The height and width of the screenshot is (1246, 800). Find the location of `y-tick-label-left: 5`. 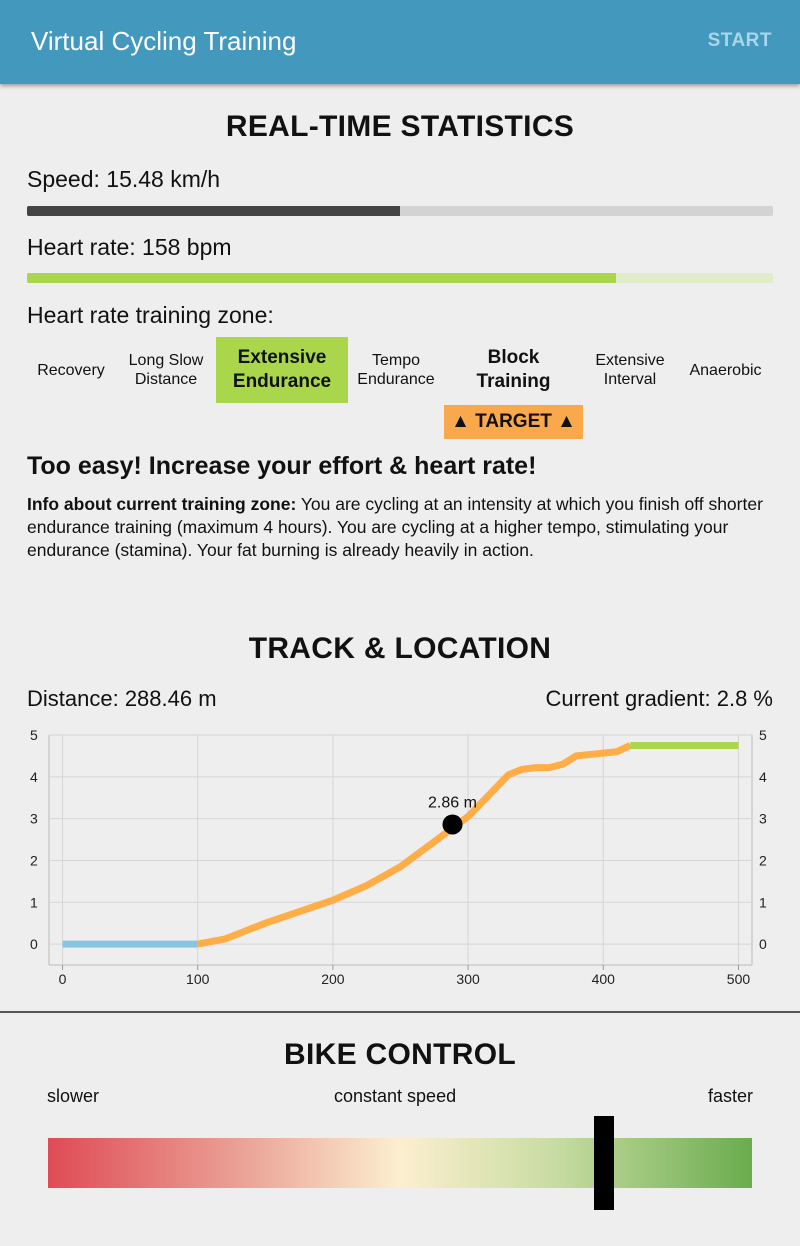

y-tick-label-left: 5 is located at coordinates (34, 735).